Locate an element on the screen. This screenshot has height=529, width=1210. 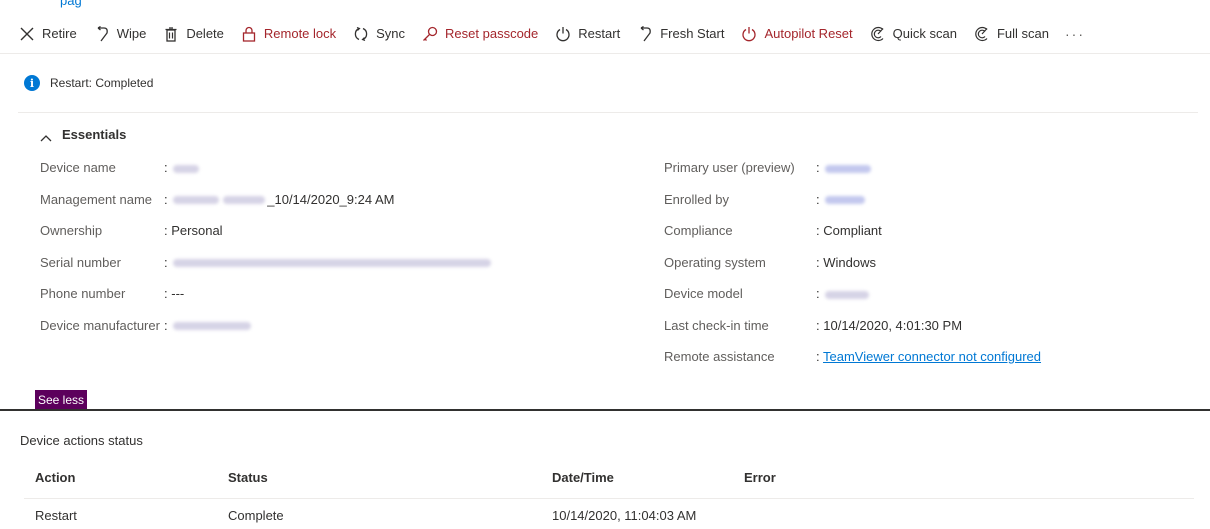
property-value: : Personal is located at coordinates (193, 230).